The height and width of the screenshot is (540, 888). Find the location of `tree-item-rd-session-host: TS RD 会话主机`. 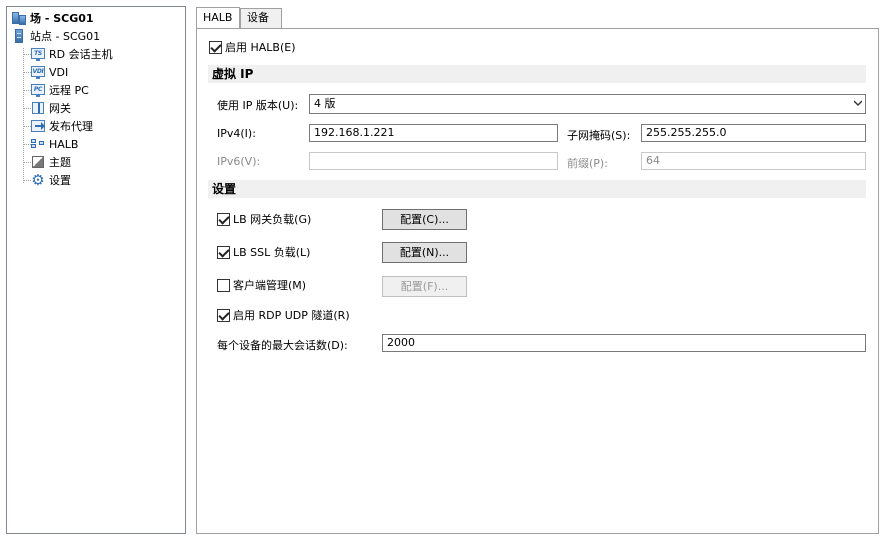

tree-item-rd-session-host: TS RD 会话主机 is located at coordinates (71, 54).